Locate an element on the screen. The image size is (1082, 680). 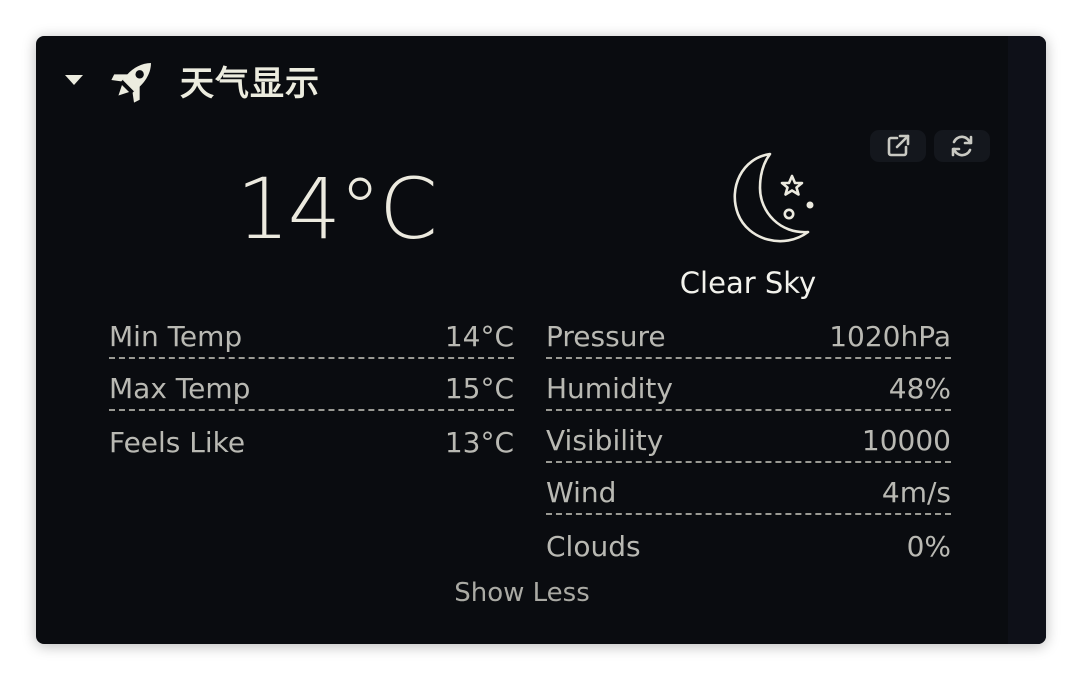
stat-row-min-temp: Min Temp 14°C is located at coordinates (311, 333).